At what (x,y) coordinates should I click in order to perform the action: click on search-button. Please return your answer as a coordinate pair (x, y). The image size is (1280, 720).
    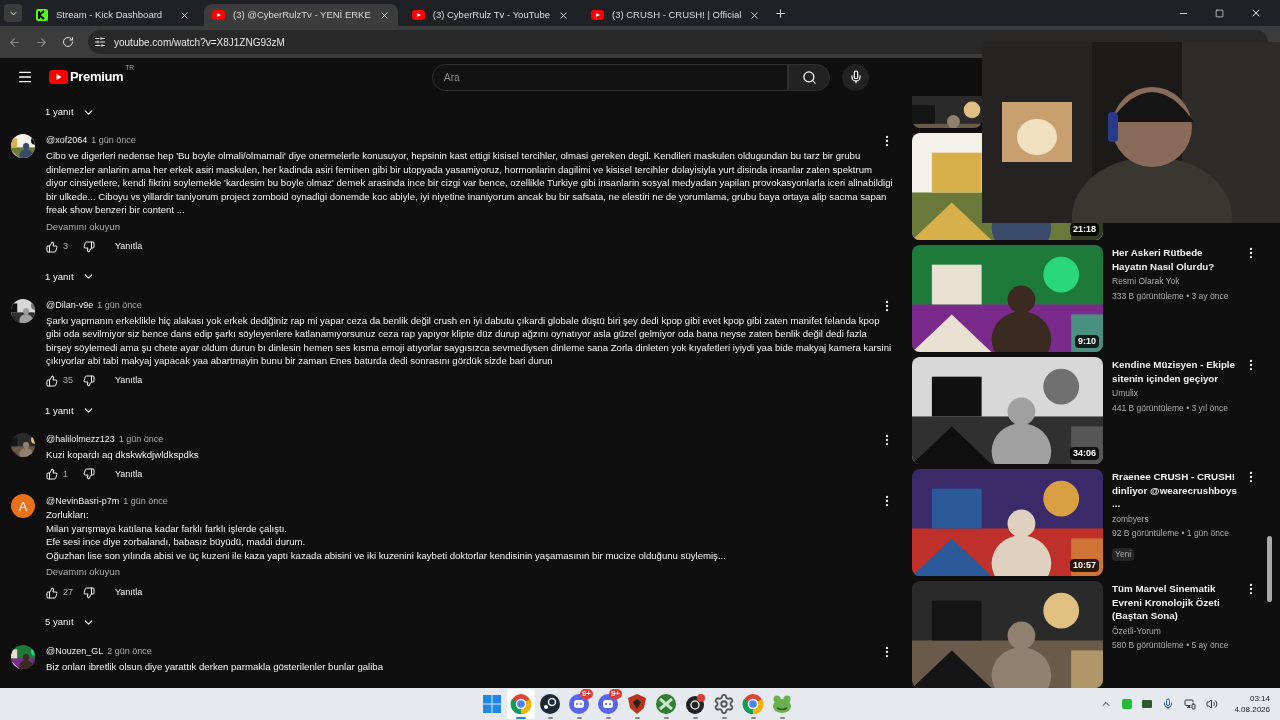
    Looking at the image, I should click on (809, 77).